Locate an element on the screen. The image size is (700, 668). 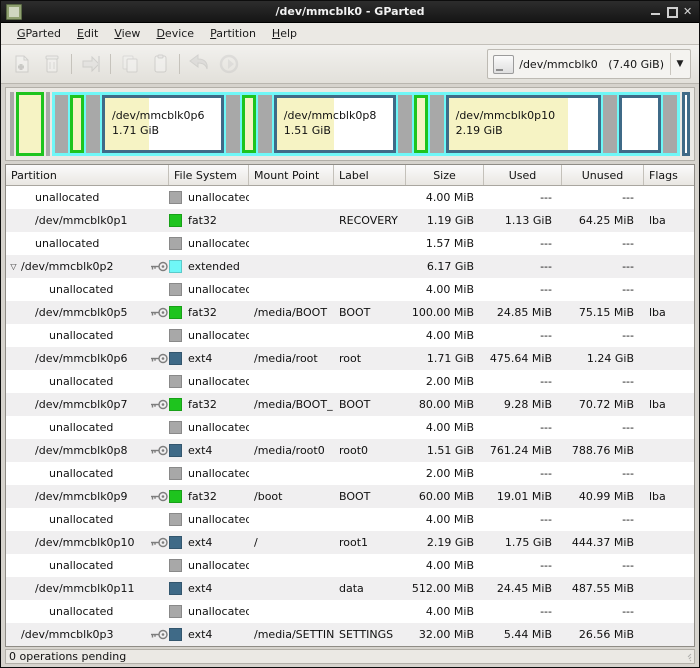
resize-move-button is located at coordinates (91, 64).